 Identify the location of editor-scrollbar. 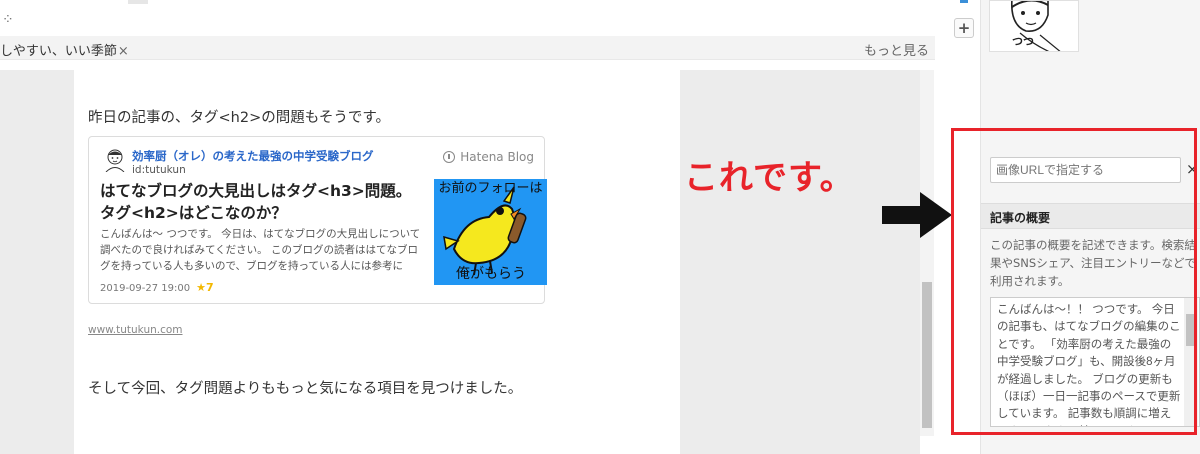
(927, 253).